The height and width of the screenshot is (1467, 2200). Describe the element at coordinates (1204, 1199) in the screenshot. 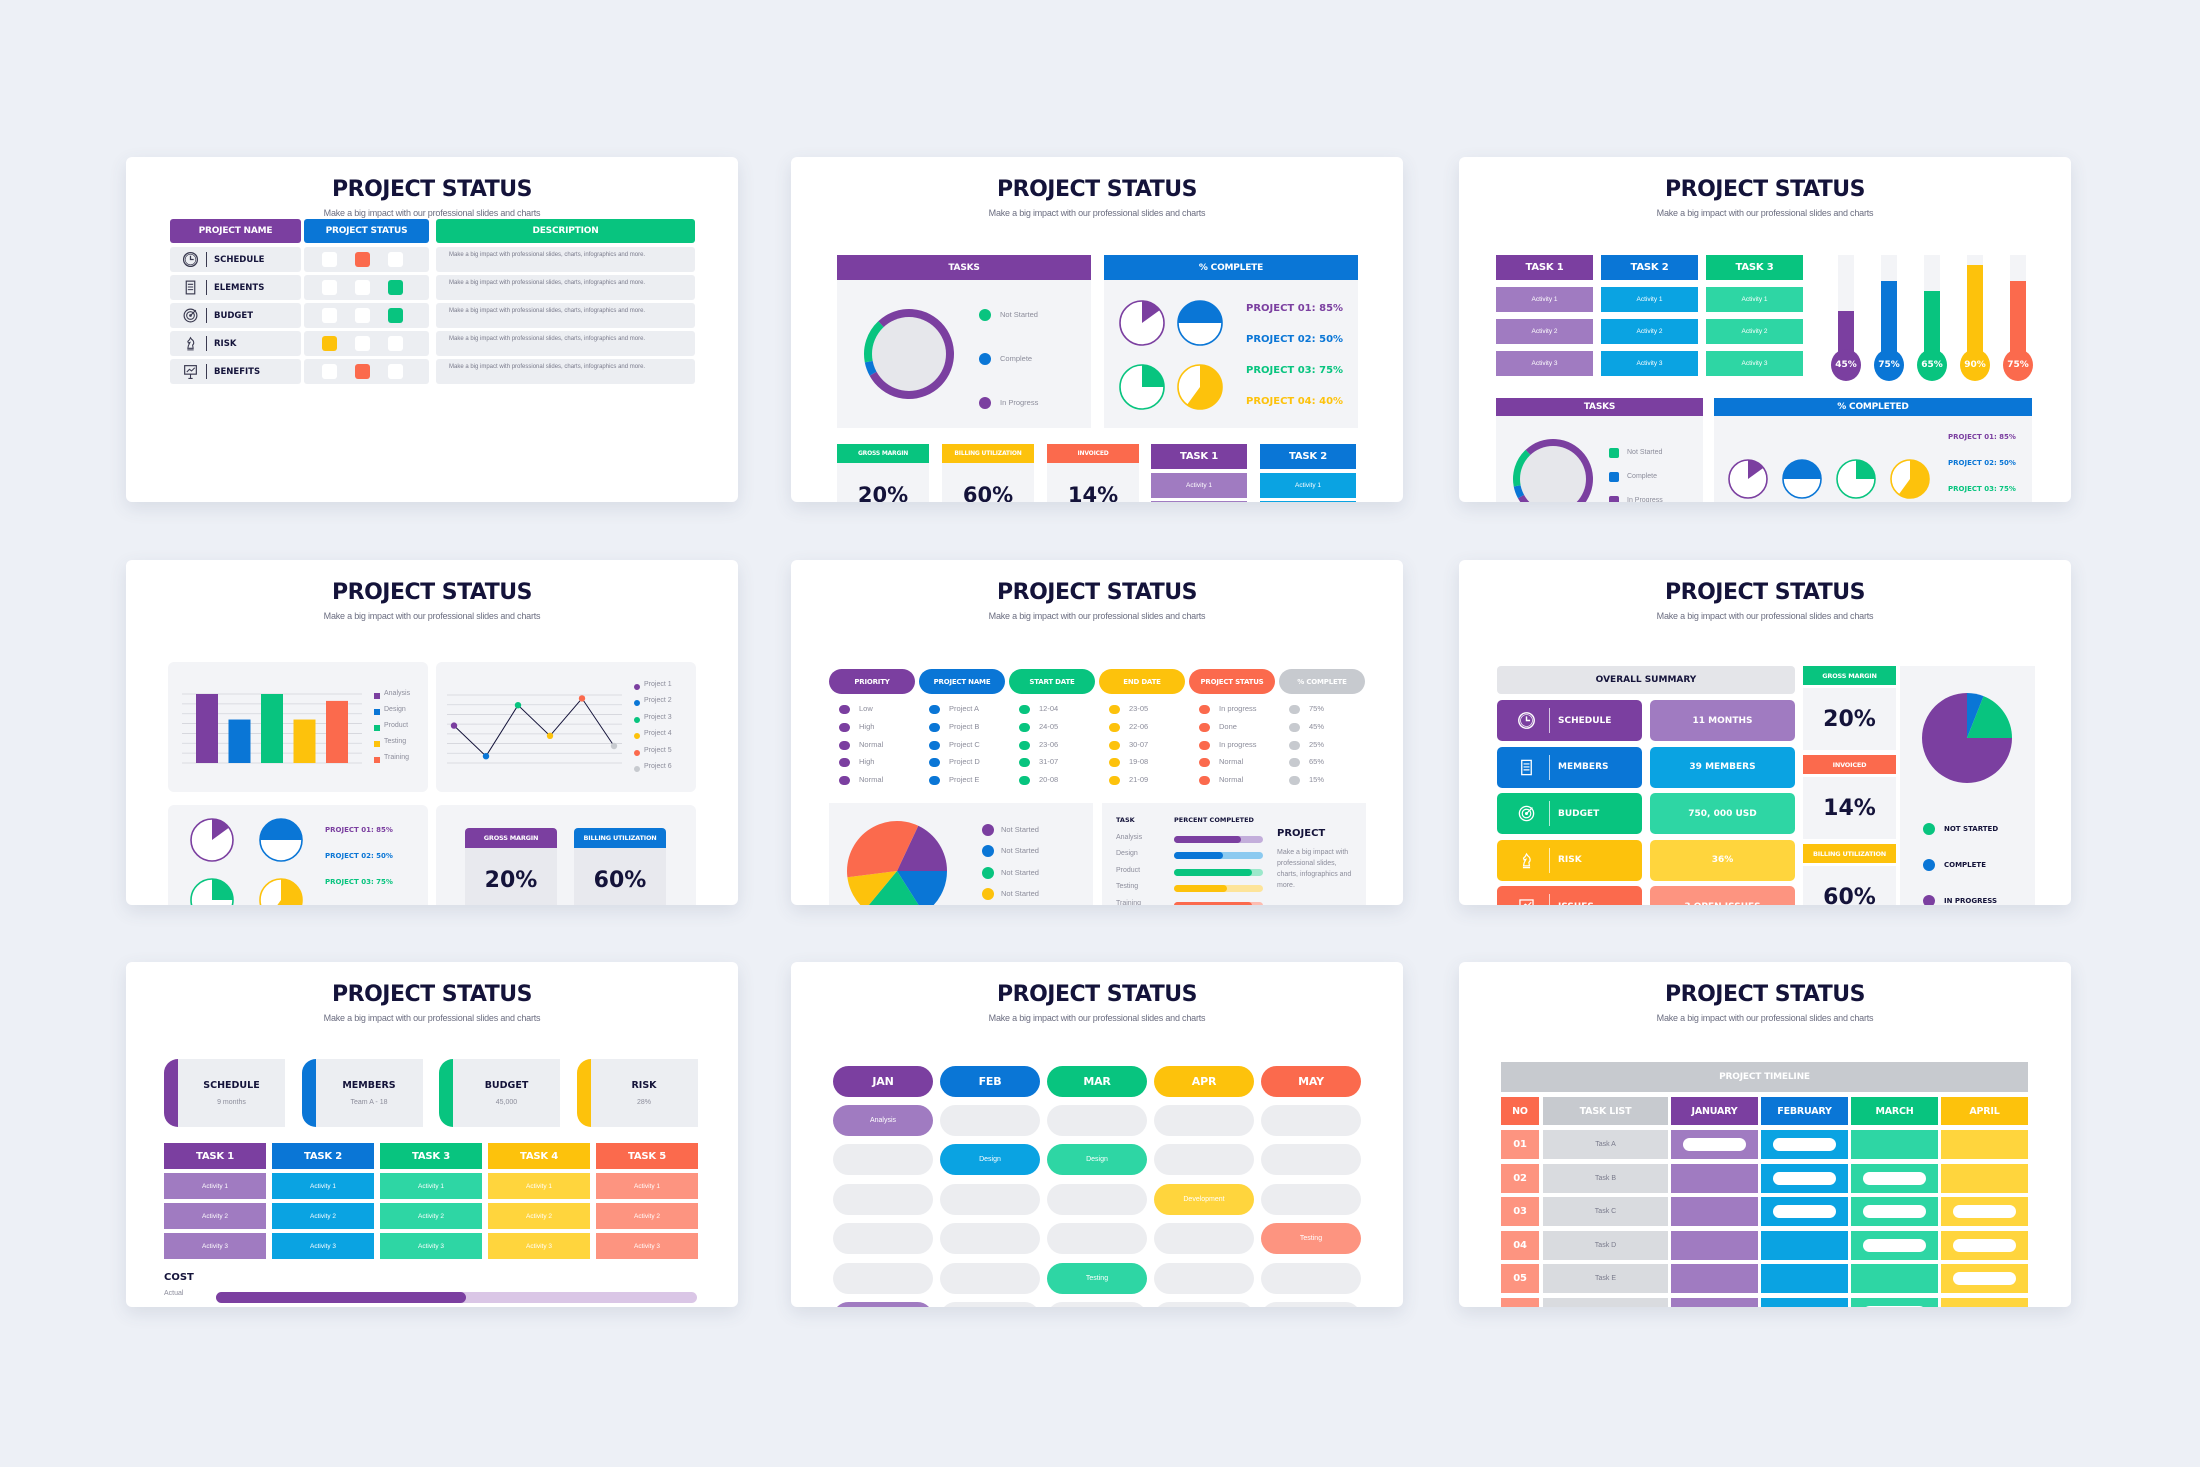

I see `activity-pill: Development` at that location.